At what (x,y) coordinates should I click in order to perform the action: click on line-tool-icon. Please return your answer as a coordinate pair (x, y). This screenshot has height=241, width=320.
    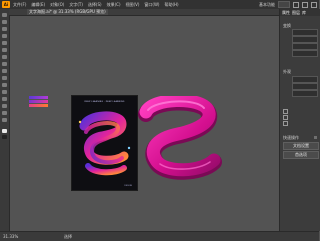
    Looking at the image, I should click on (4, 43).